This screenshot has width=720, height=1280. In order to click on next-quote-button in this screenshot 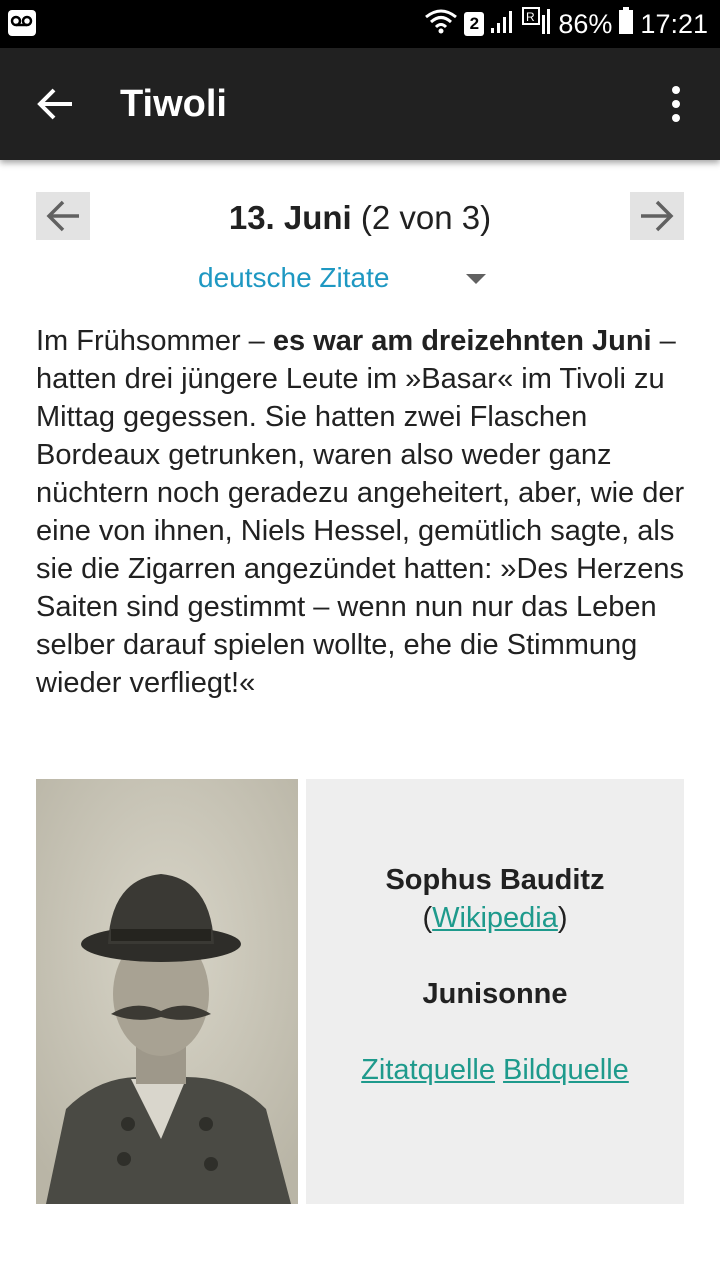, I will do `click(657, 216)`.